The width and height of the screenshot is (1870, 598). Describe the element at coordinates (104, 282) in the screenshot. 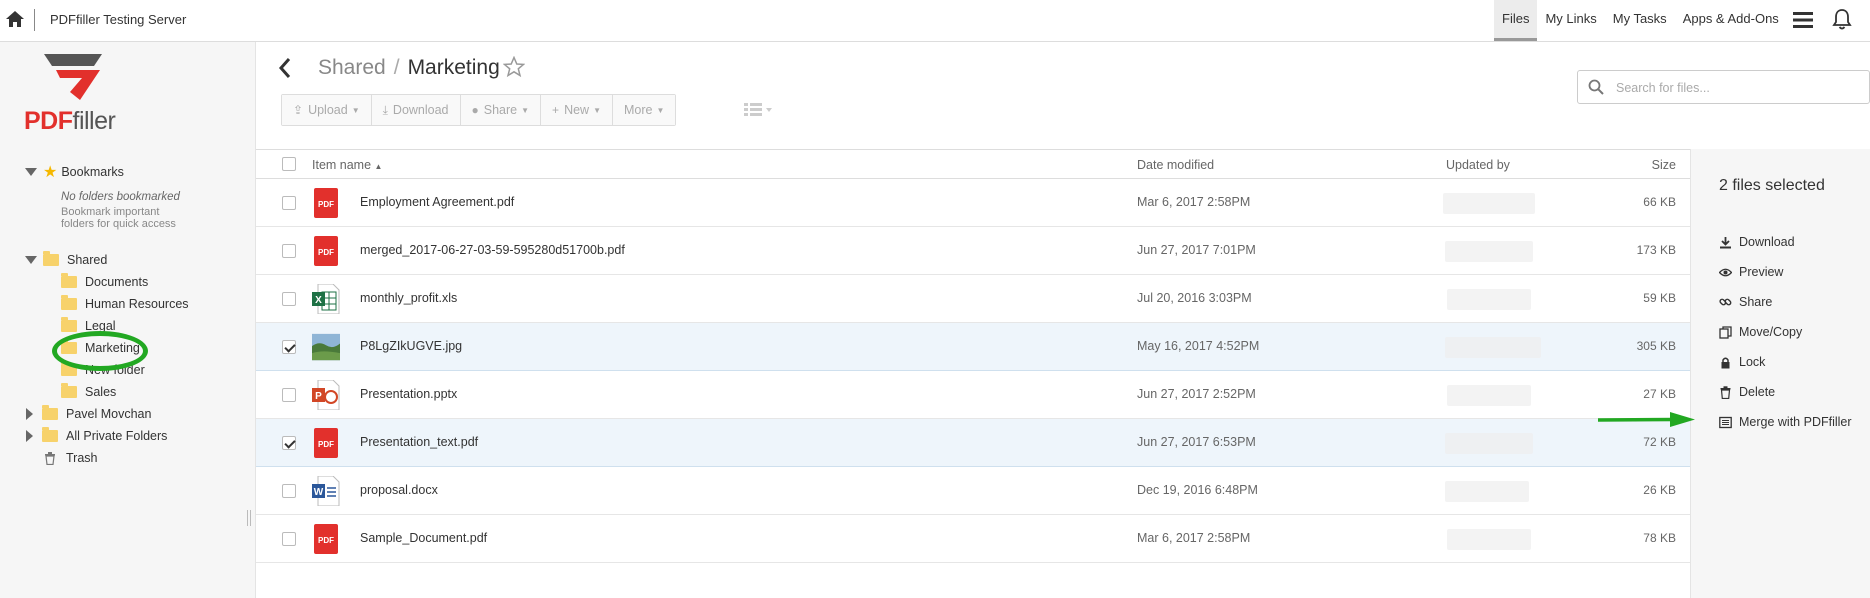

I see `sidebar-item-documents: Documents` at that location.